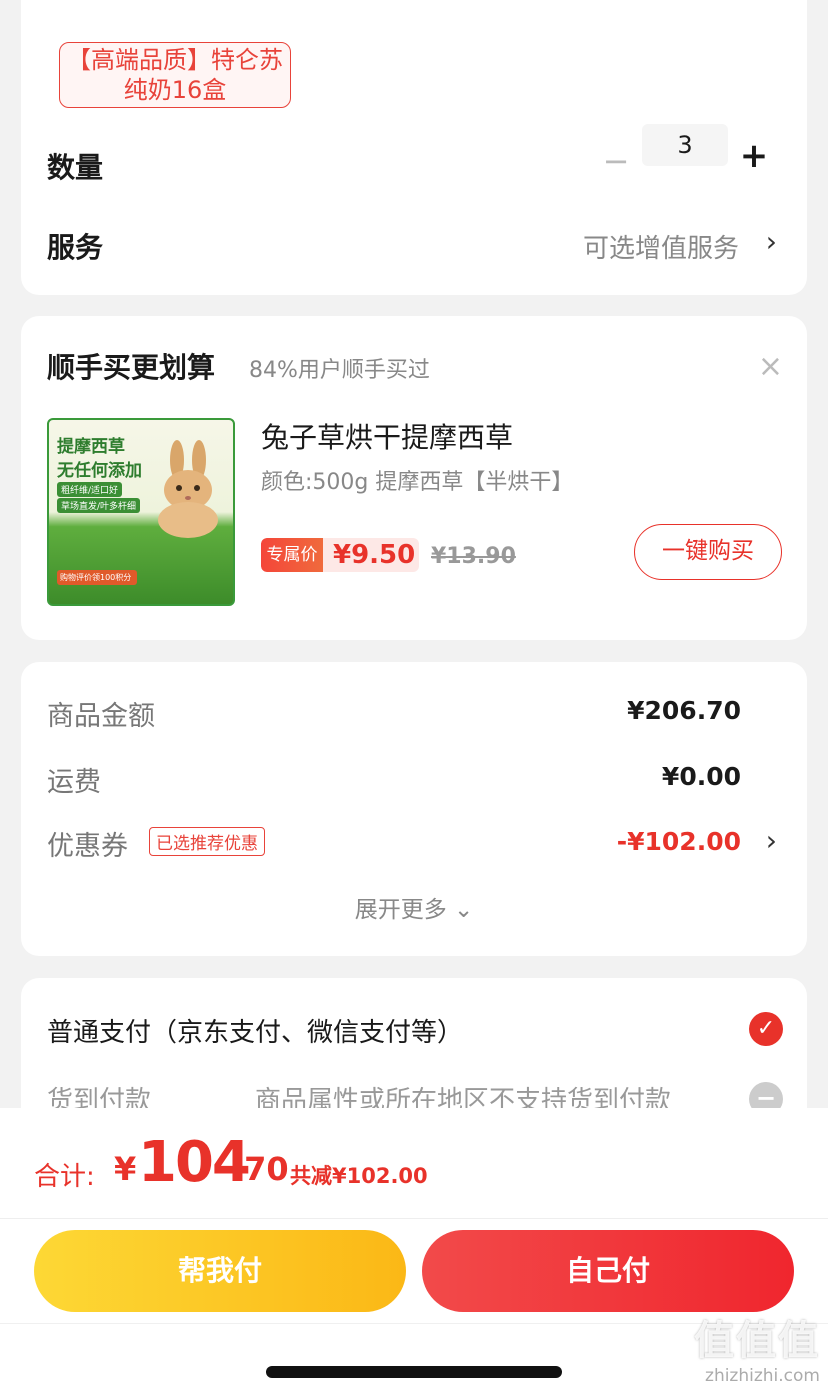 Image resolution: width=828 pixels, height=1397 pixels. I want to click on spec-thumbnail, so click(127, 13).